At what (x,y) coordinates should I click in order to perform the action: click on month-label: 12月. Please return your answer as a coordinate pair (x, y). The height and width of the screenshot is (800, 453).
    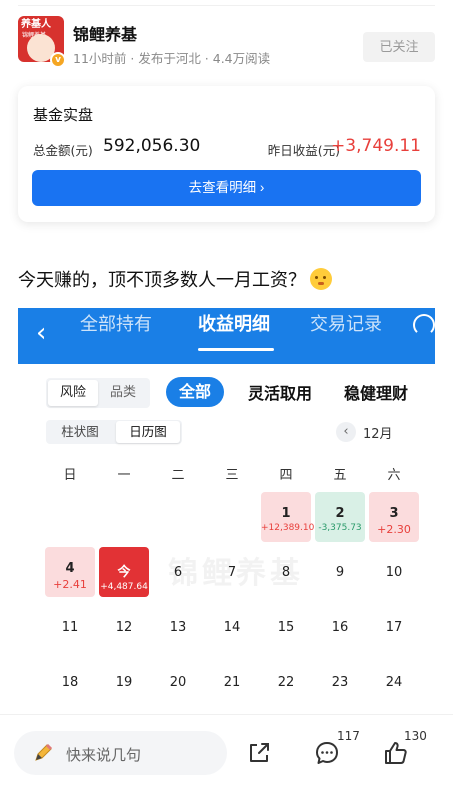
    Looking at the image, I should click on (378, 434).